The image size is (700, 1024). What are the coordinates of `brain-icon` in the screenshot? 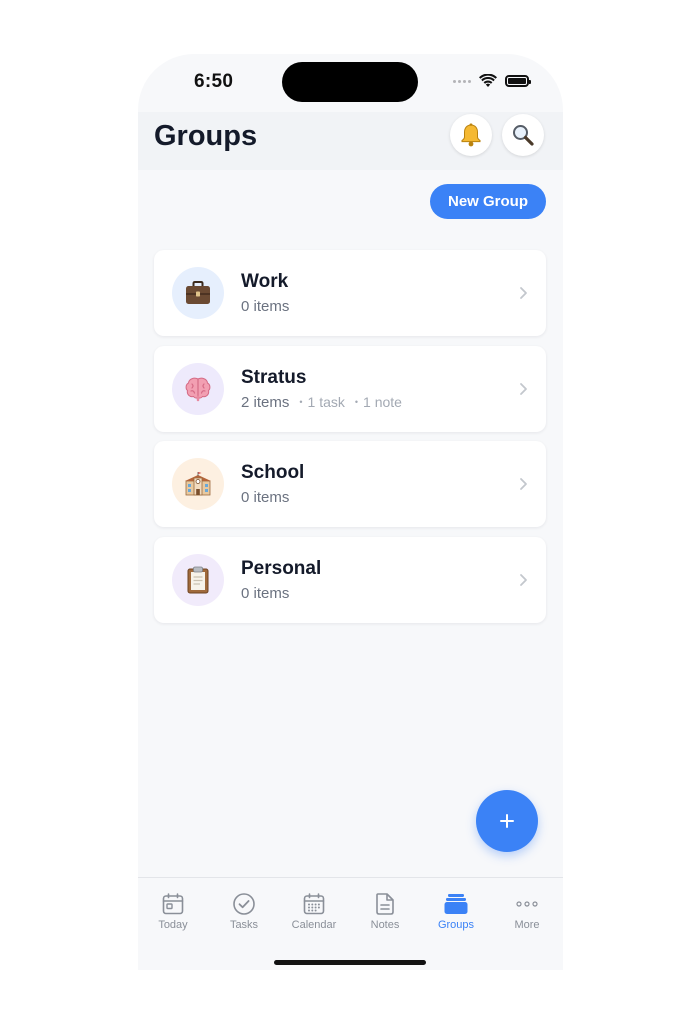 It's located at (198, 389).